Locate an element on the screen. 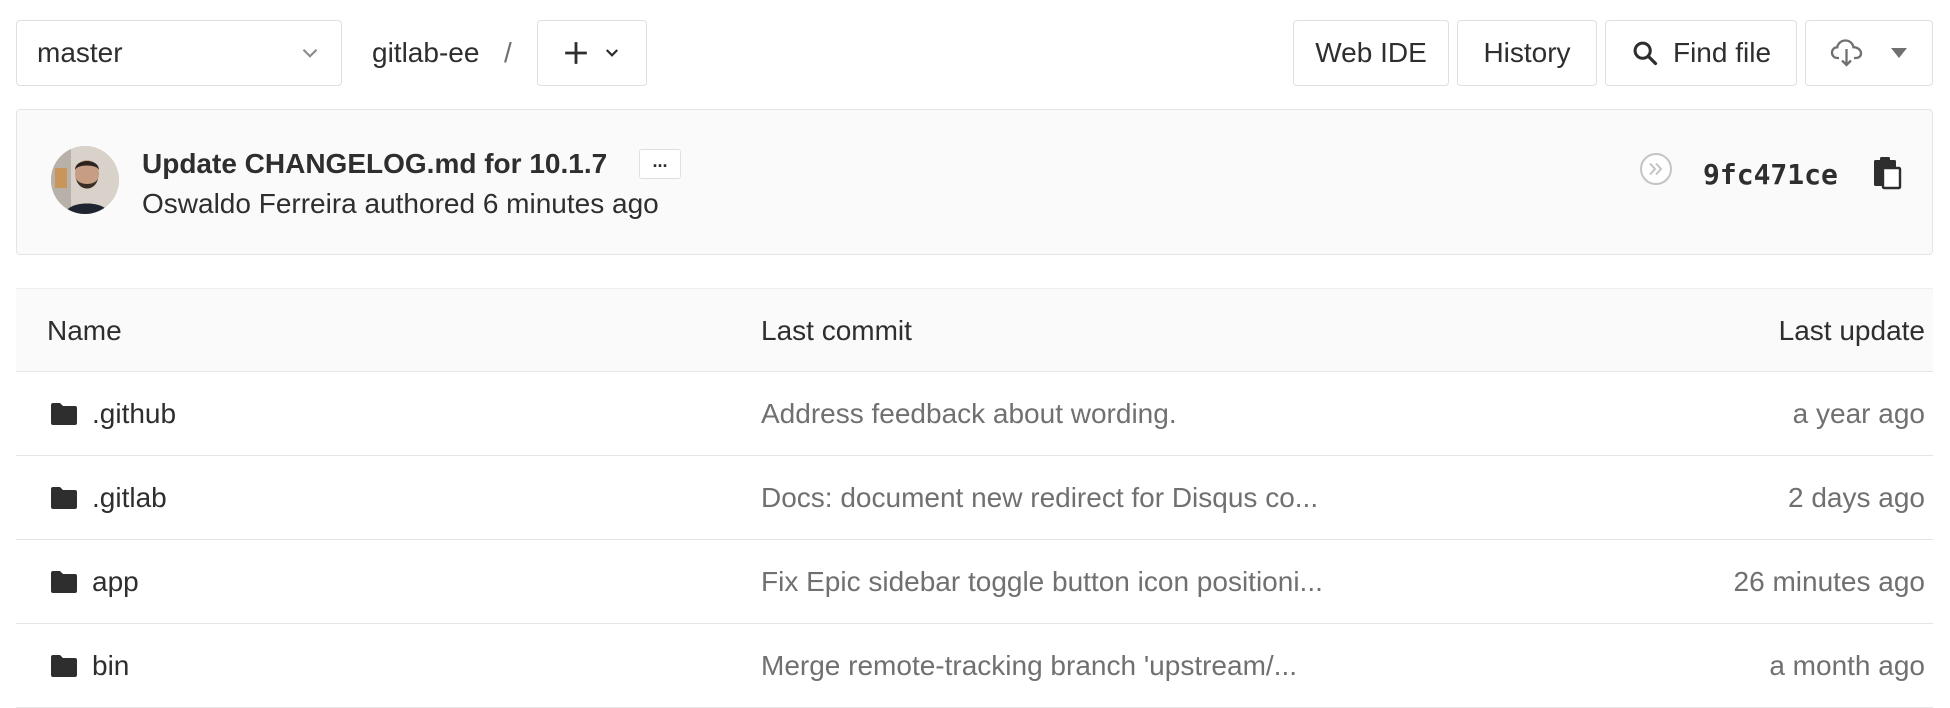  author-avatar is located at coordinates (85, 180).